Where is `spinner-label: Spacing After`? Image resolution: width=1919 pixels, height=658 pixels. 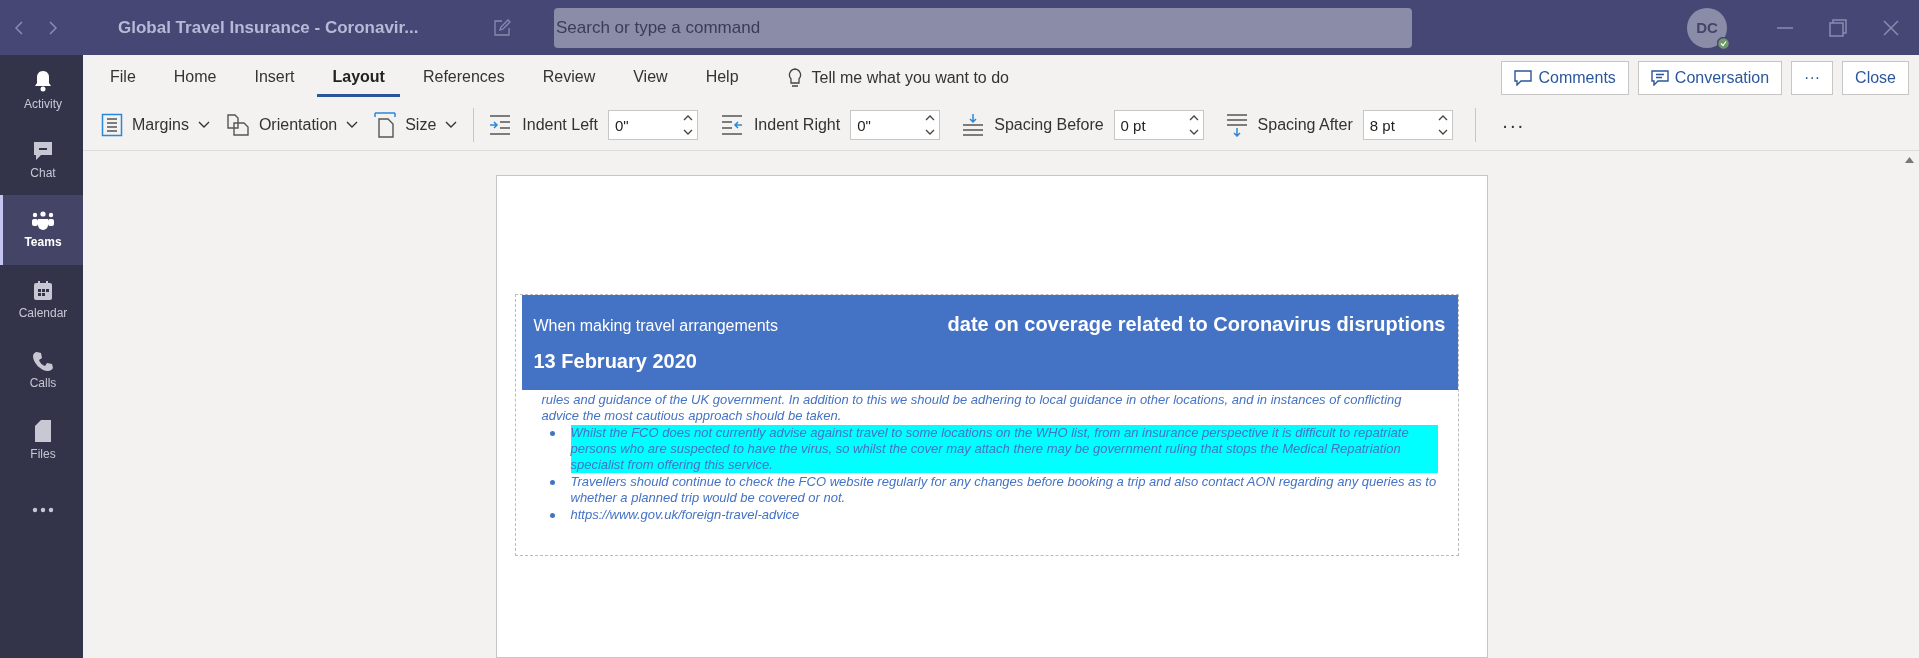
spinner-label: Spacing After is located at coordinates (1305, 125).